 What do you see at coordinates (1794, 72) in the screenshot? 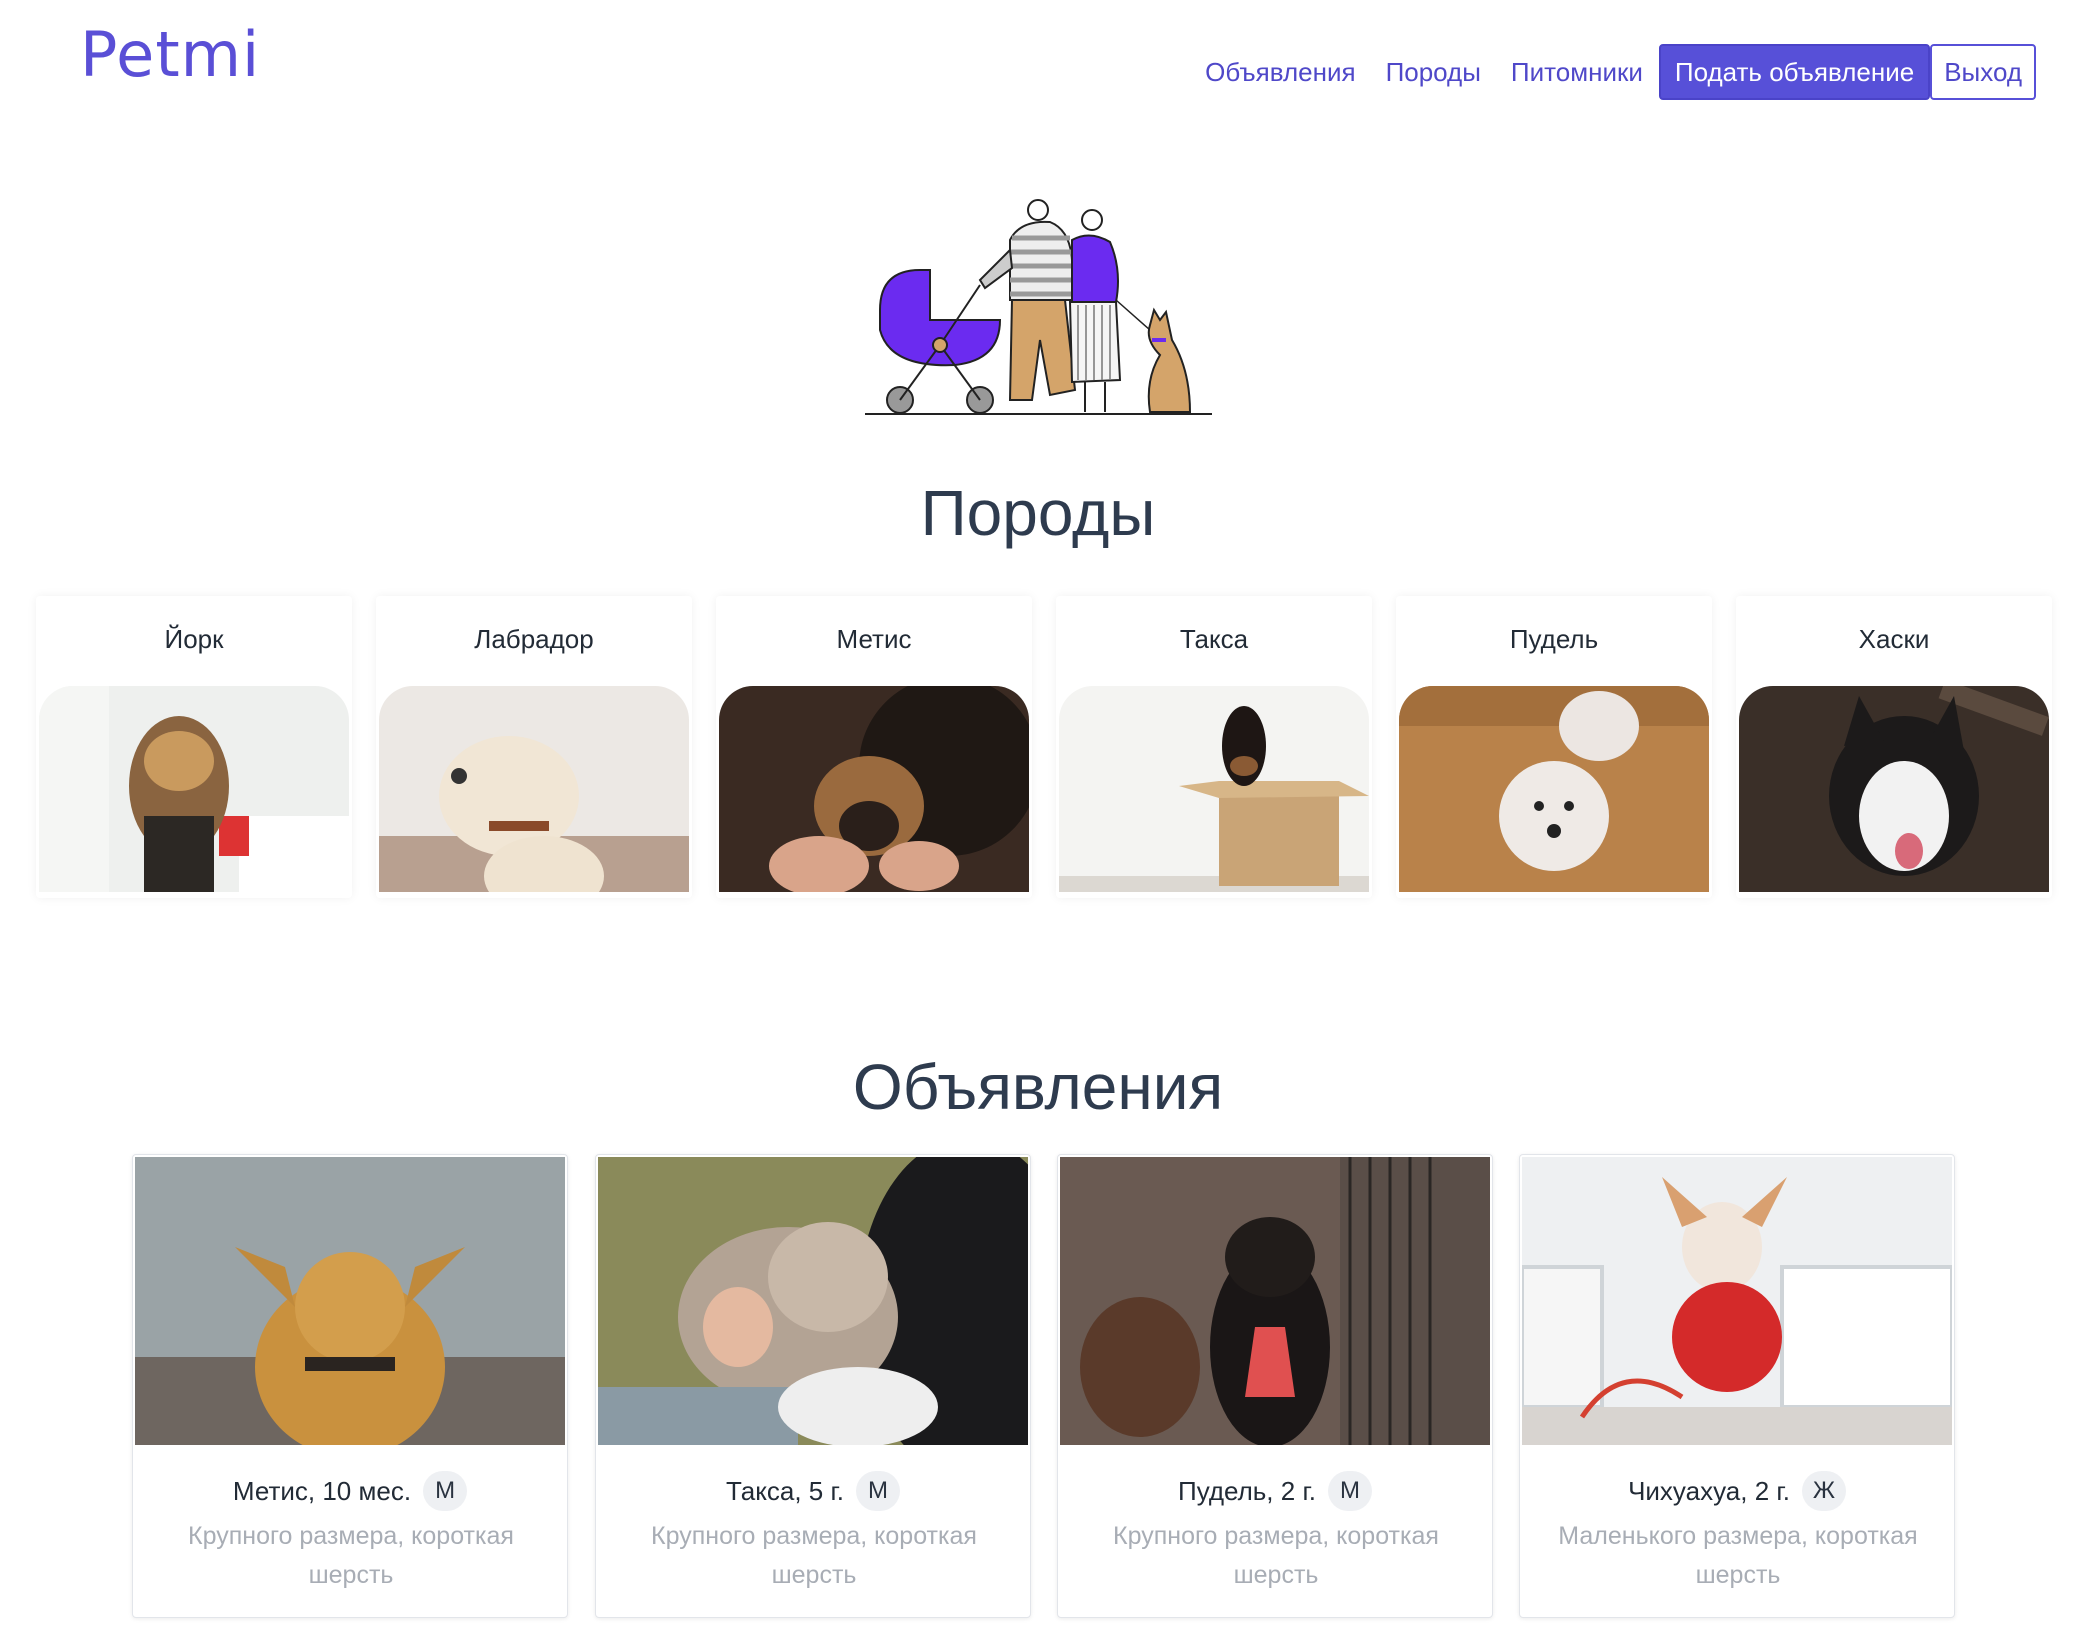
I see `post-ad-button: Подать объявление` at bounding box center [1794, 72].